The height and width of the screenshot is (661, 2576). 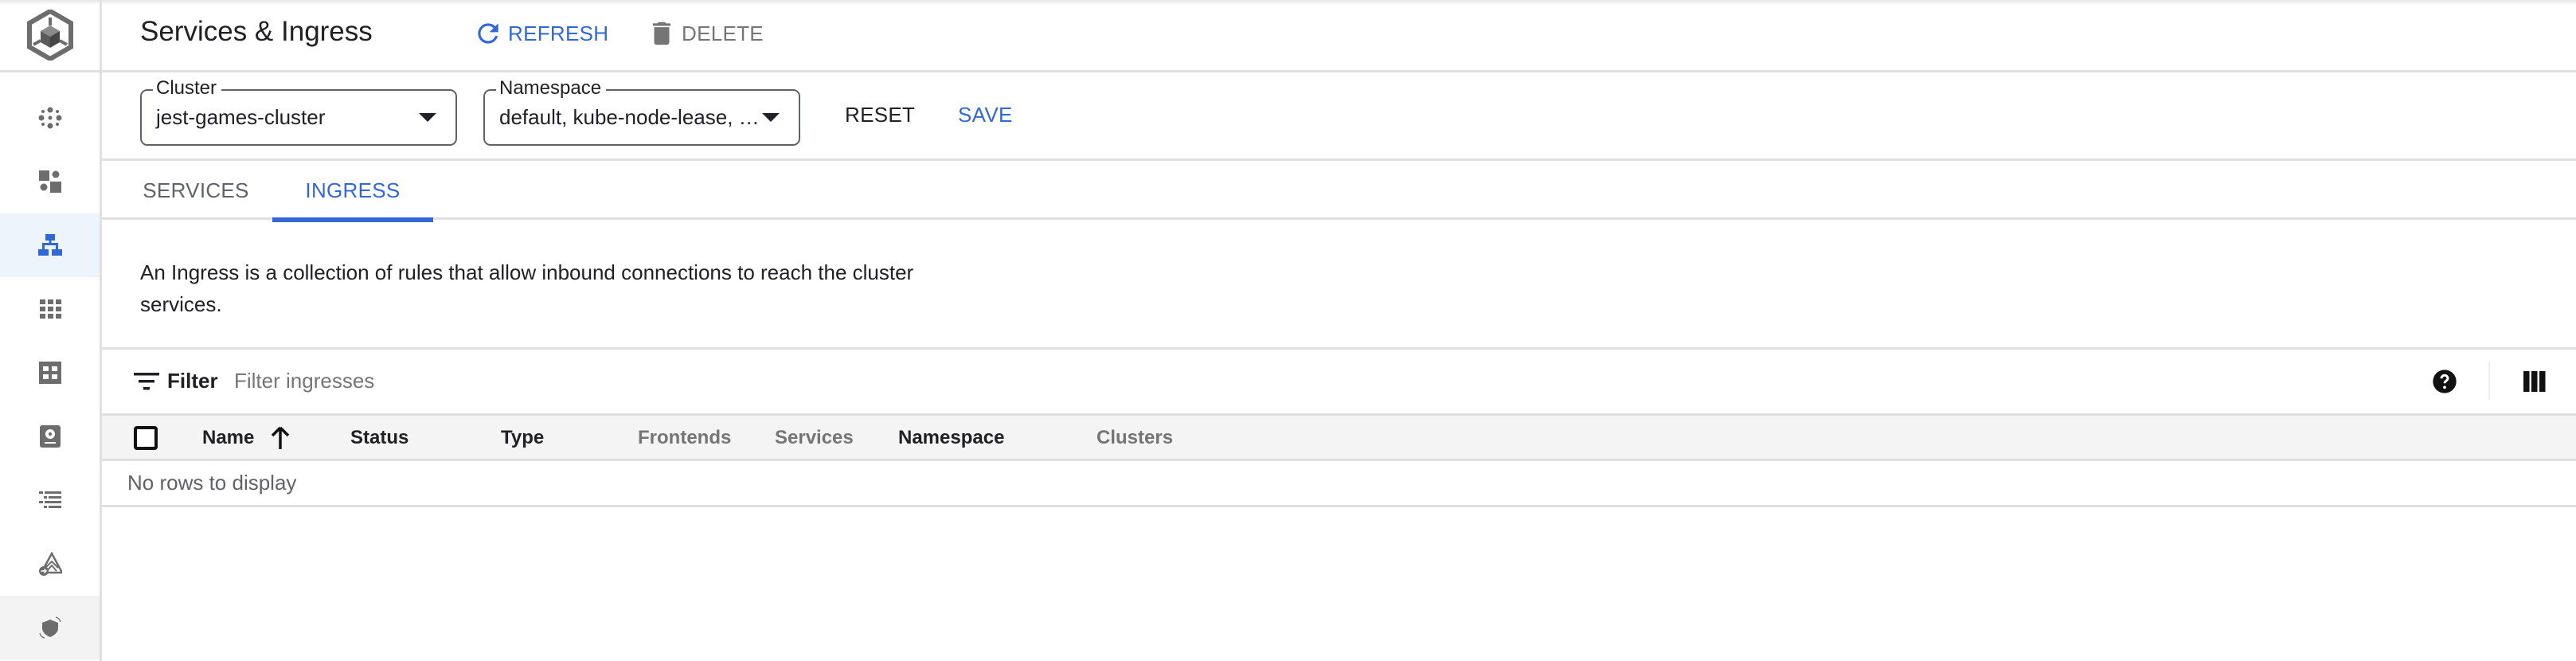 What do you see at coordinates (241, 117) in the screenshot?
I see `cluster-select-value: jest-games-cluster` at bounding box center [241, 117].